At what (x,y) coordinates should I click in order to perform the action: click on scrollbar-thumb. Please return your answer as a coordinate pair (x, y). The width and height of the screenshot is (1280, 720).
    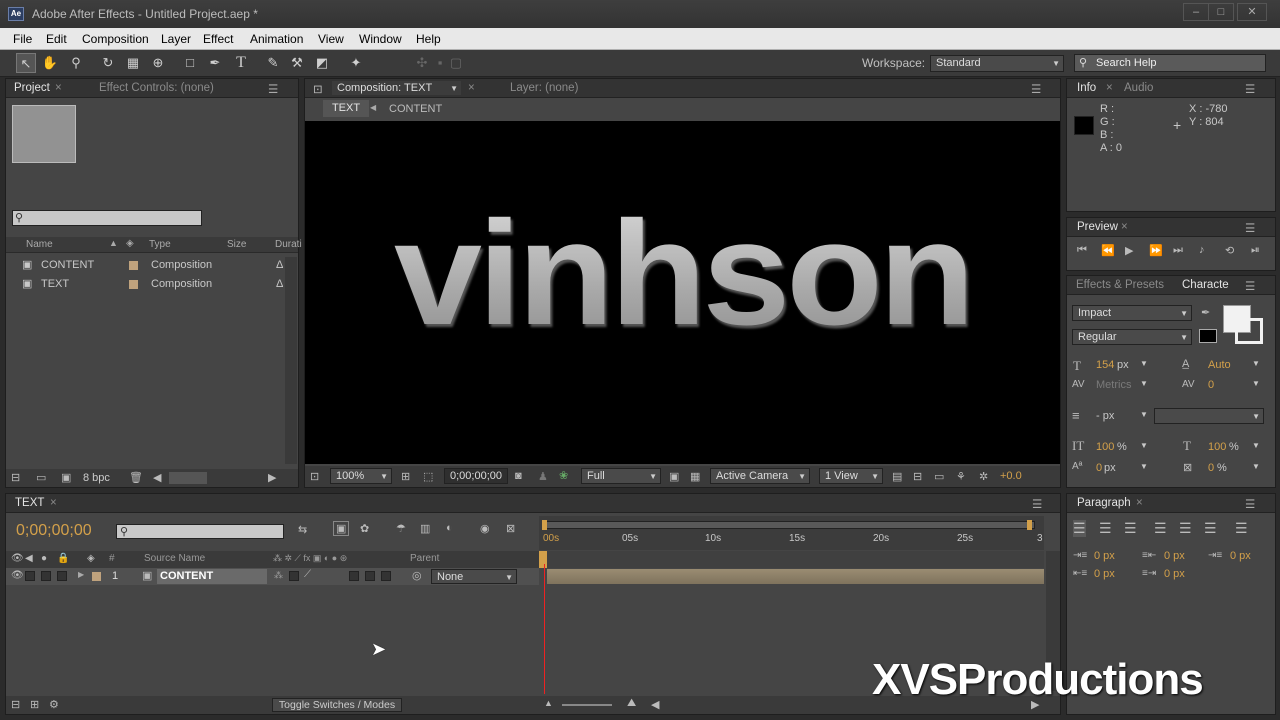
    Looking at the image, I should click on (188, 478).